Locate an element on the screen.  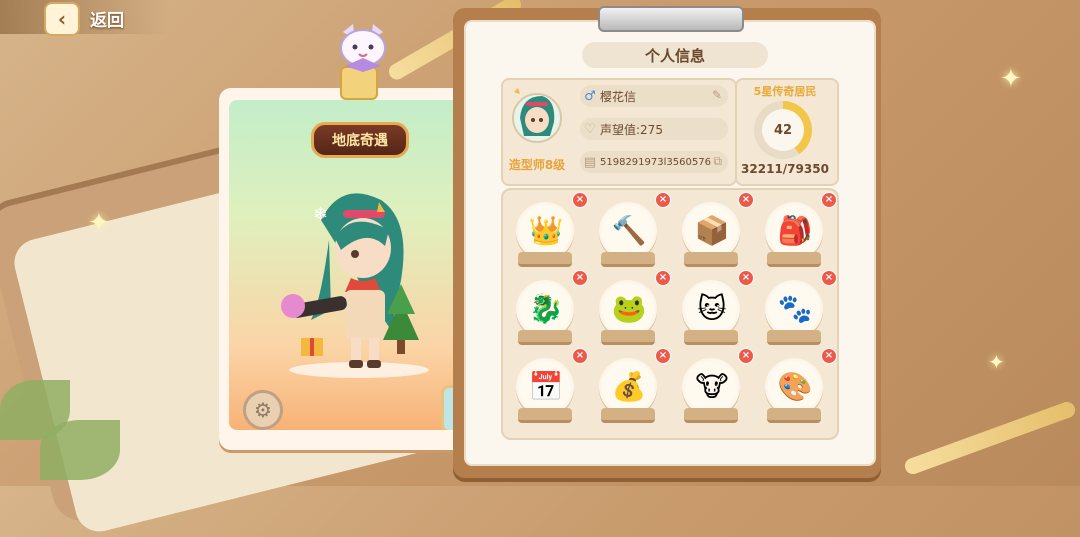
achievement-slot: 💰 × is located at coordinates (631, 387).